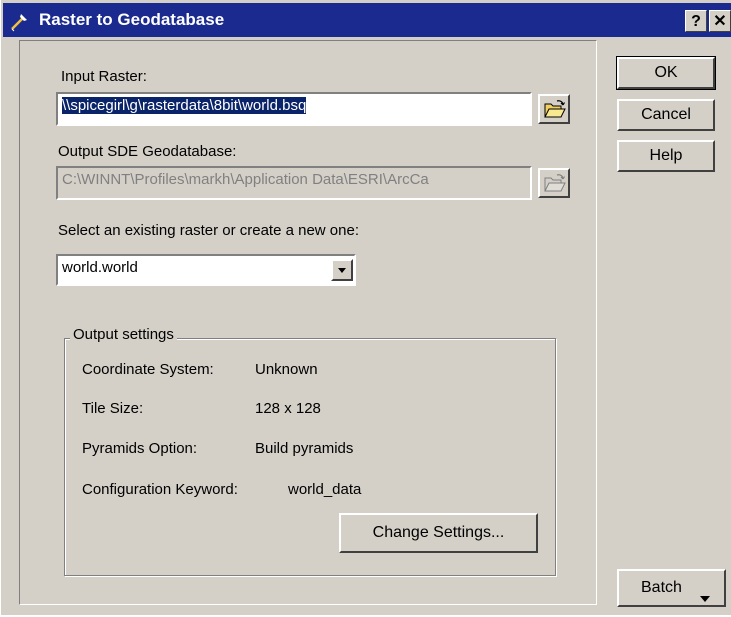  What do you see at coordinates (325, 489) in the screenshot?
I see `configuration-keyword-value: world_data` at bounding box center [325, 489].